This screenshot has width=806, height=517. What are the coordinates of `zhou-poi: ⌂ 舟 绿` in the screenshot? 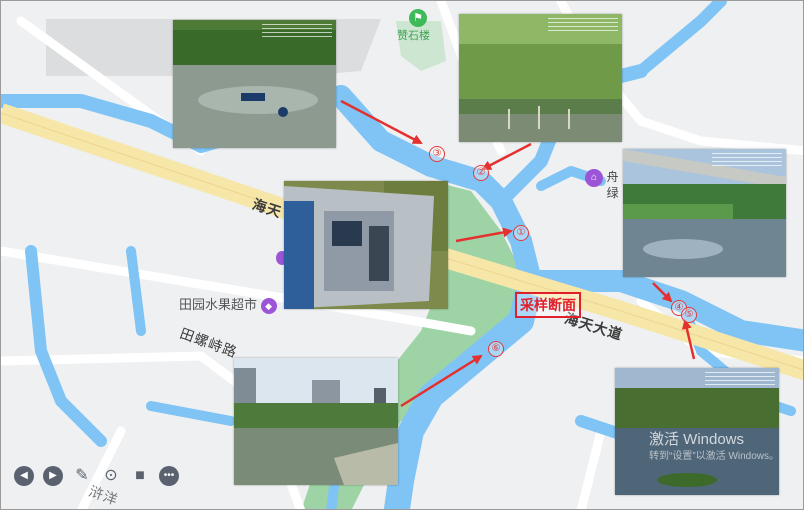 It's located at (602, 185).